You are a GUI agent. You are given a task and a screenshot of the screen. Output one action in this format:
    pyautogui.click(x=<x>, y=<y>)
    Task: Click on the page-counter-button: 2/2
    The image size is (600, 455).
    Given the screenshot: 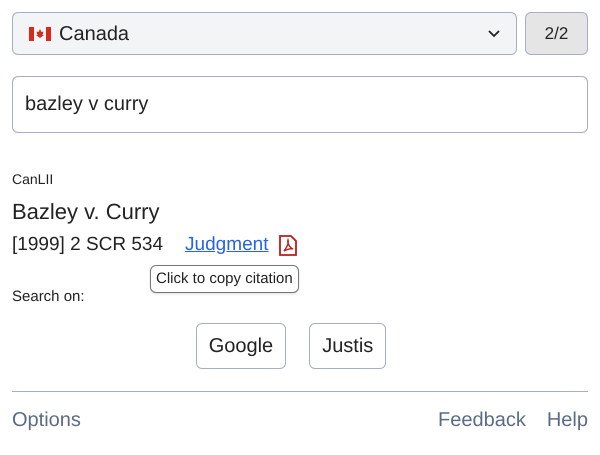 What is the action you would take?
    pyautogui.click(x=556, y=33)
    